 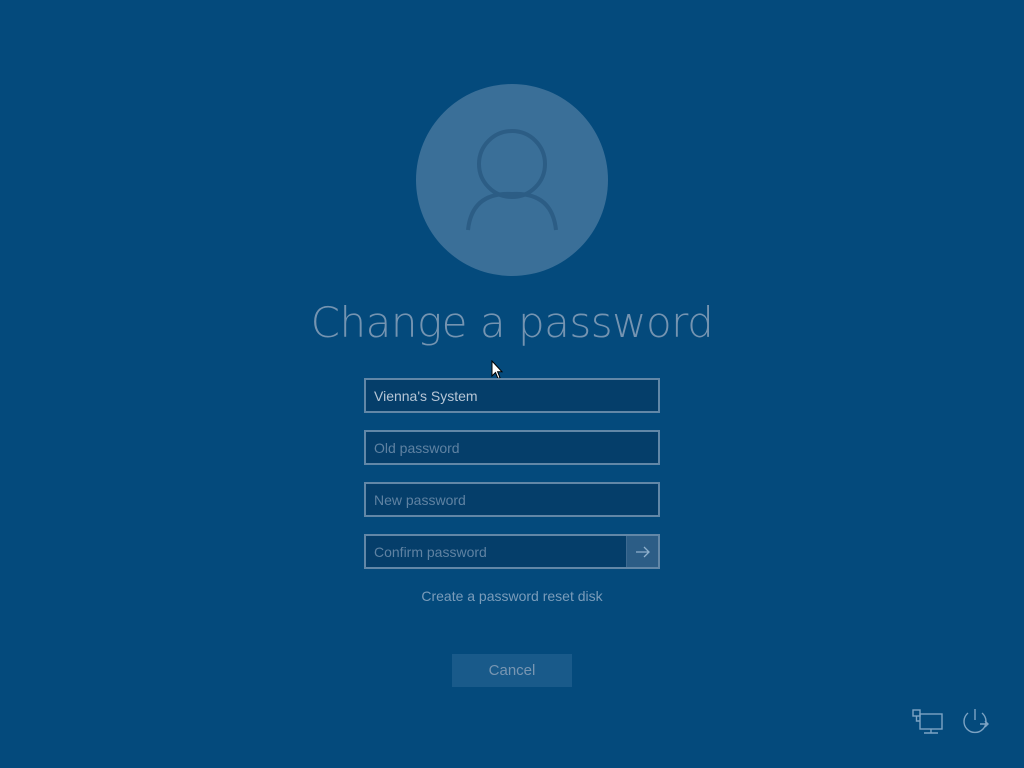 I want to click on user-avatar, so click(x=512, y=180).